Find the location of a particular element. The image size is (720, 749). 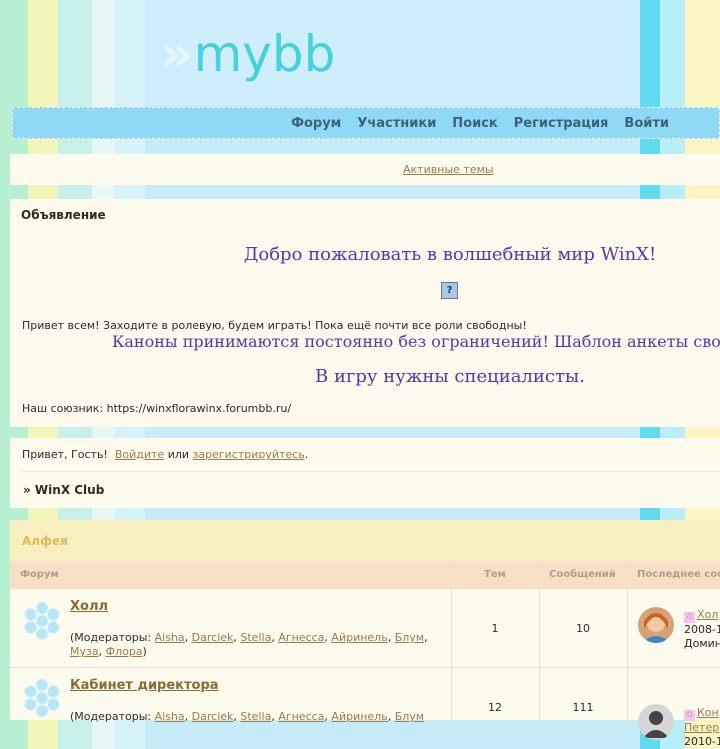

col-posts: Сообщений is located at coordinates (582, 574).